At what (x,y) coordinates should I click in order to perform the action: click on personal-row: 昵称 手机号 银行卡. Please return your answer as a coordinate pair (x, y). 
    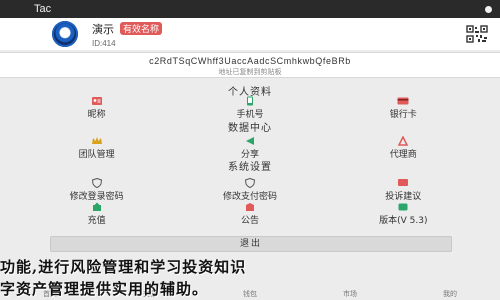
    Looking at the image, I should click on (250, 108).